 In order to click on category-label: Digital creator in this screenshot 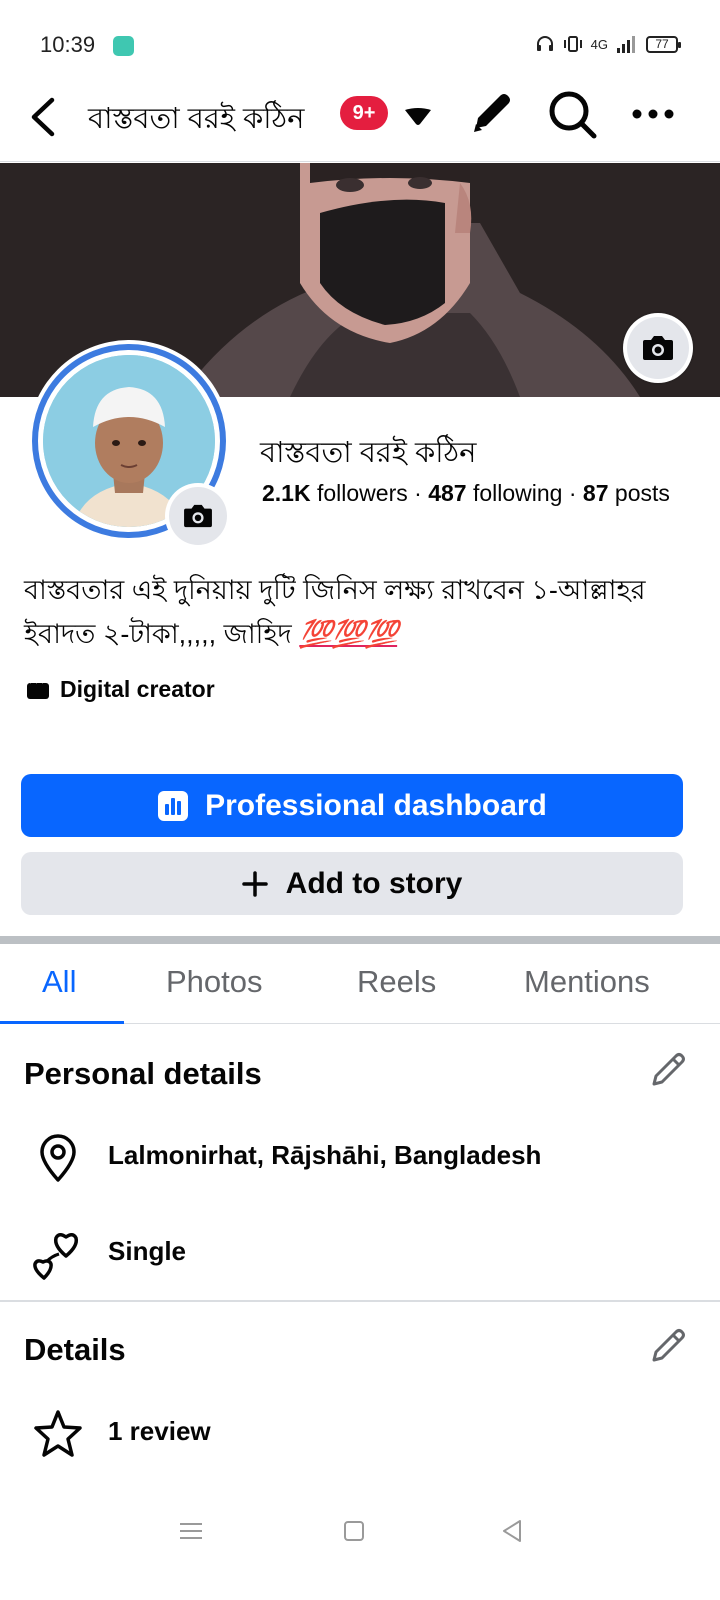, I will do `click(137, 689)`.